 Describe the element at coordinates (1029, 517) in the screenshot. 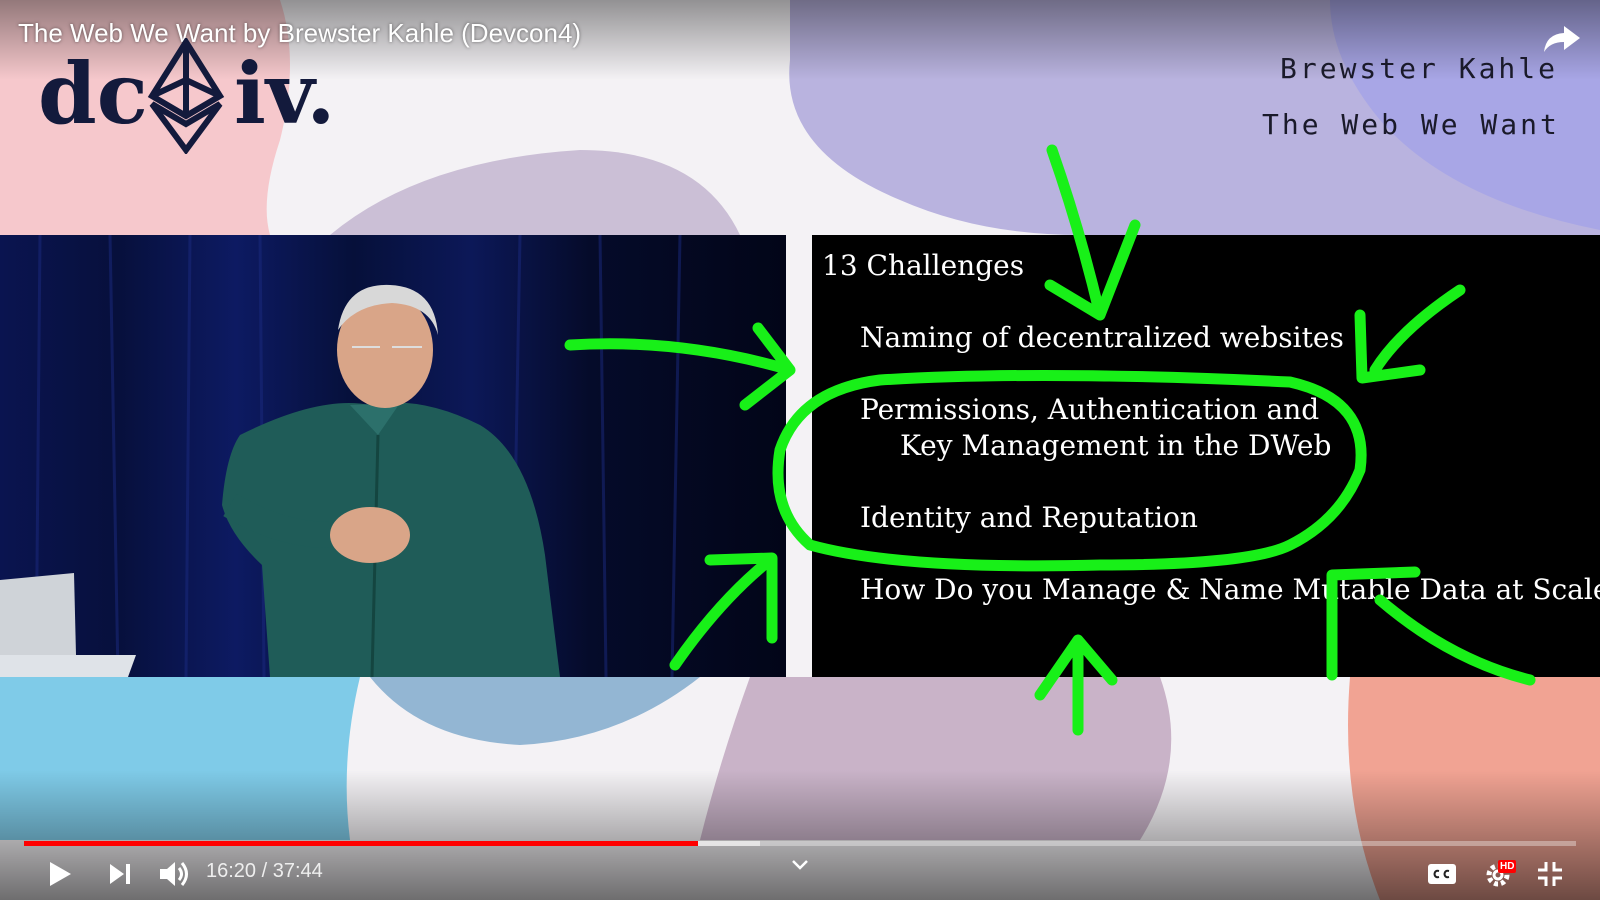

I see `slide-item-identity: Identity and Reputation` at that location.